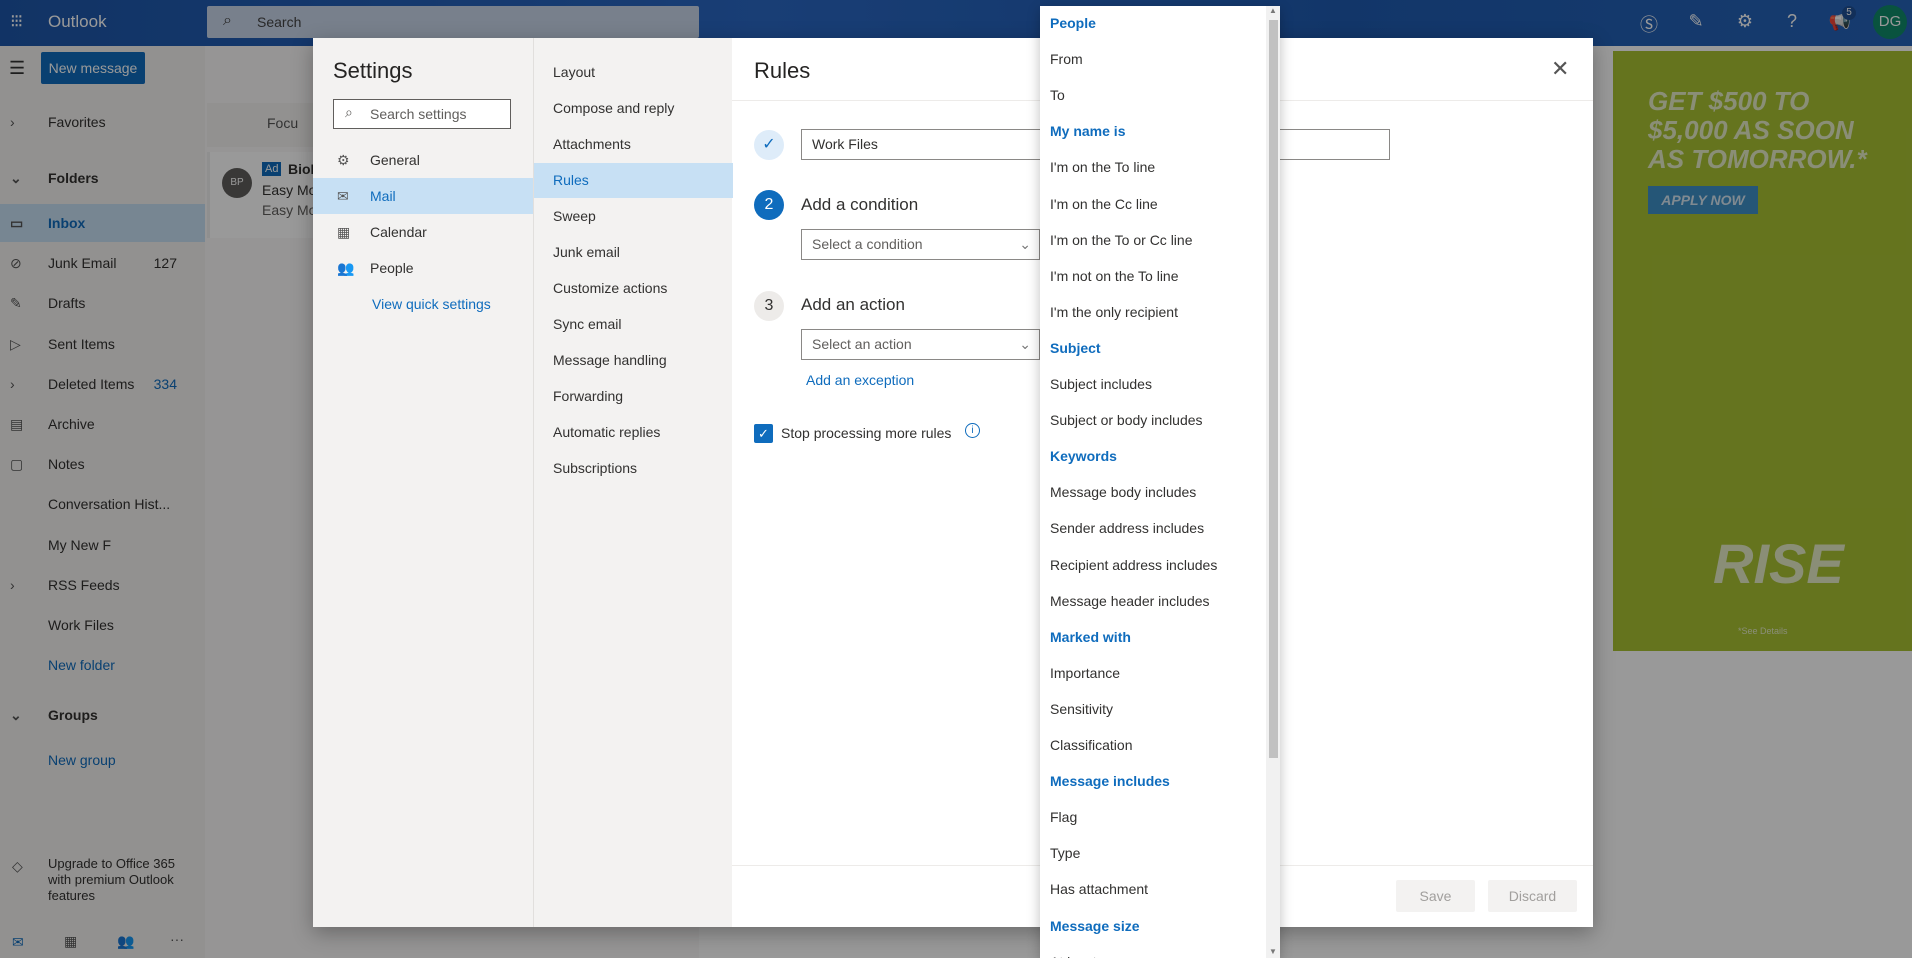 This screenshot has height=958, width=1912. Describe the element at coordinates (1099, 889) in the screenshot. I see `dropdown-option: Has attachment` at that location.